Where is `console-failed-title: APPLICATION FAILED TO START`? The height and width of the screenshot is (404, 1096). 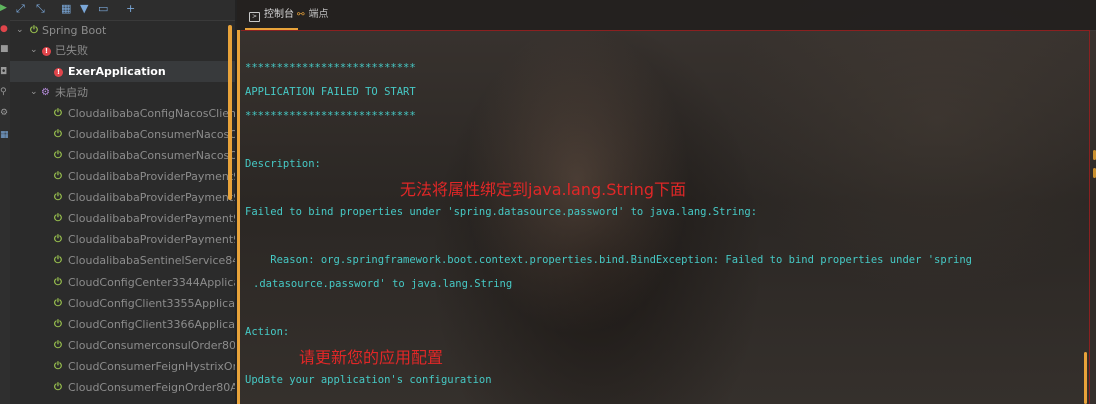 console-failed-title: APPLICATION FAILED TO START is located at coordinates (330, 92).